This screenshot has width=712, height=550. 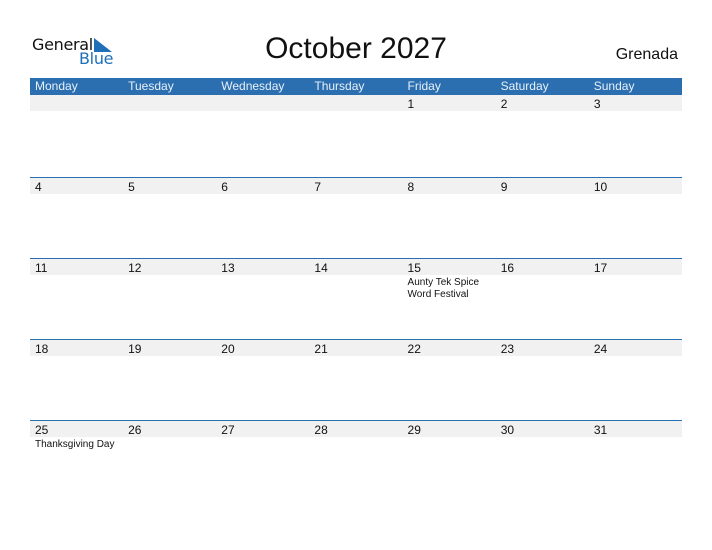 I want to click on day-number: 23, so click(x=507, y=349).